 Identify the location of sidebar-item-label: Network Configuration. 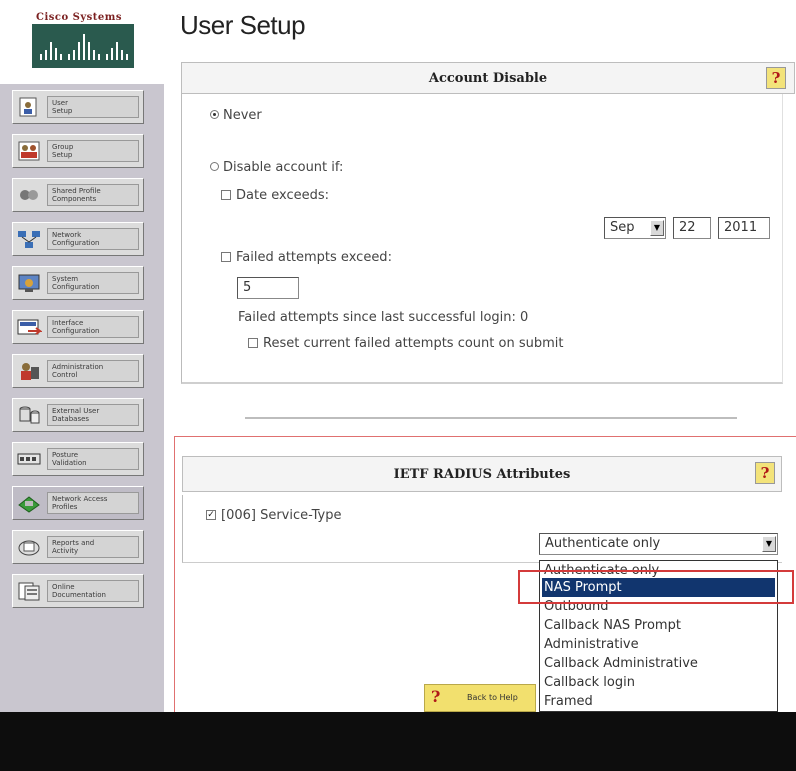
(76, 239).